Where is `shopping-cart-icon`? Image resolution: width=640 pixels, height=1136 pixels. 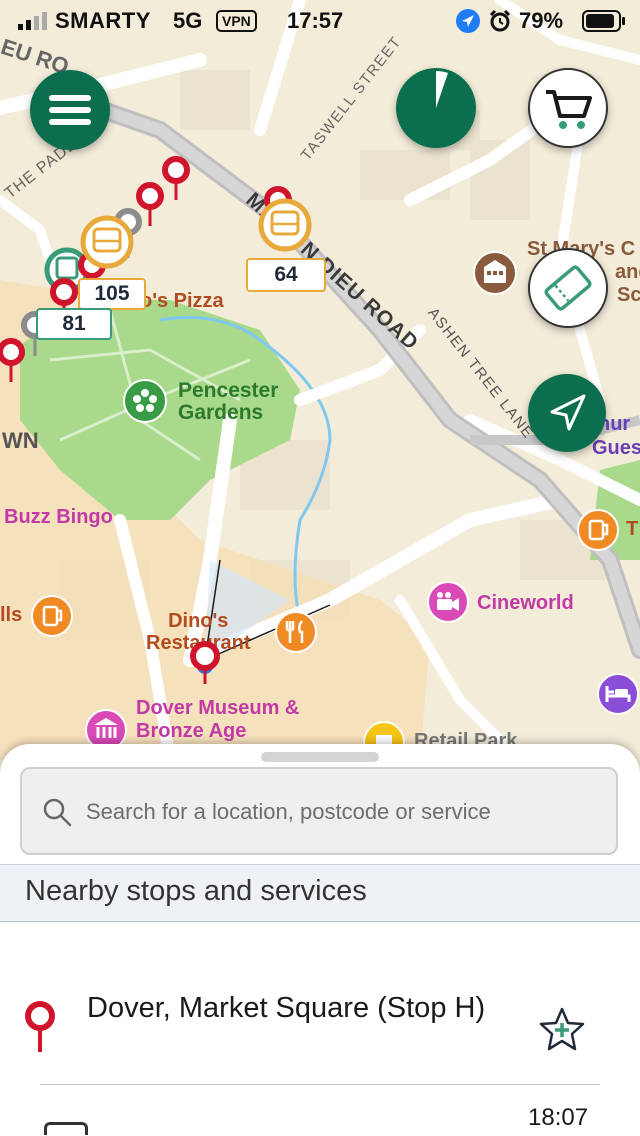 shopping-cart-icon is located at coordinates (569, 109).